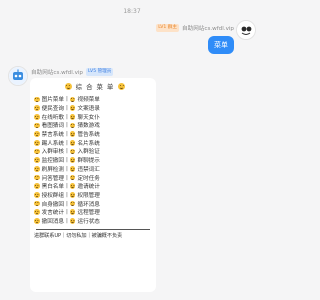 The height and width of the screenshot is (300, 320). I want to click on menu-row: 撤回消息 | 运行状态, so click(95, 221).